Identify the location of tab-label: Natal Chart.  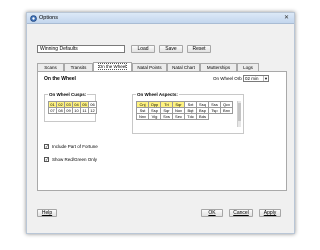
(183, 67).